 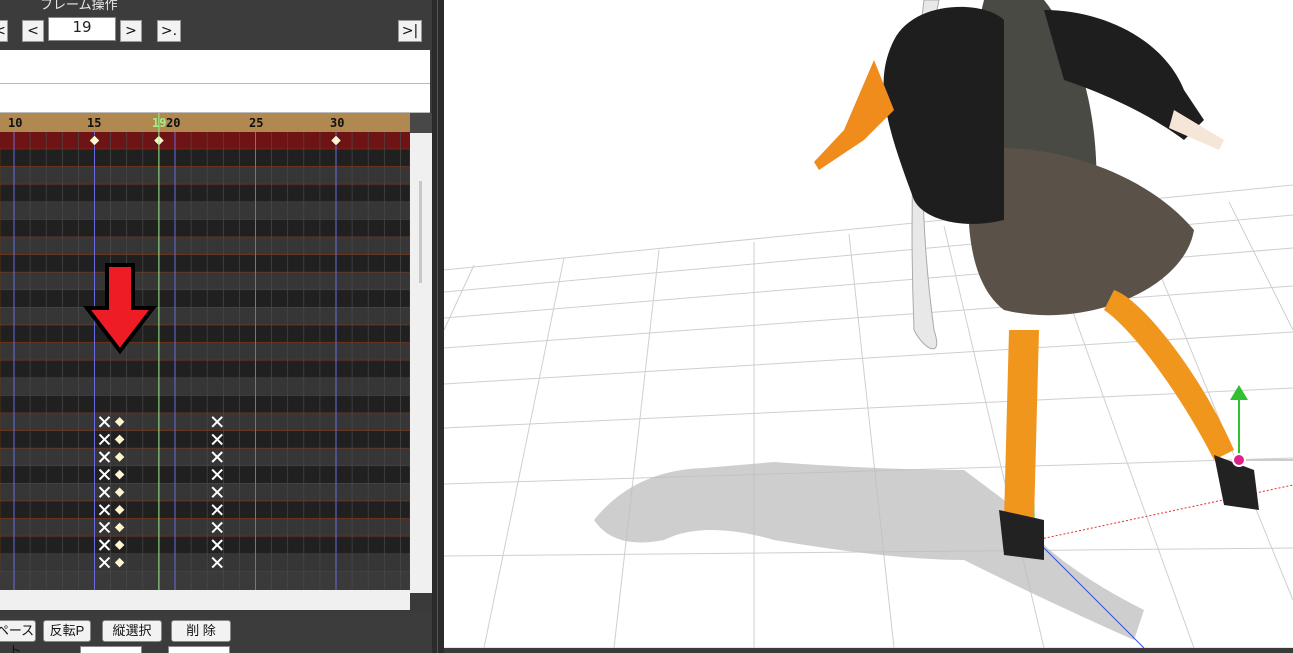 What do you see at coordinates (256, 123) in the screenshot?
I see `ruler-label-25: 25` at bounding box center [256, 123].